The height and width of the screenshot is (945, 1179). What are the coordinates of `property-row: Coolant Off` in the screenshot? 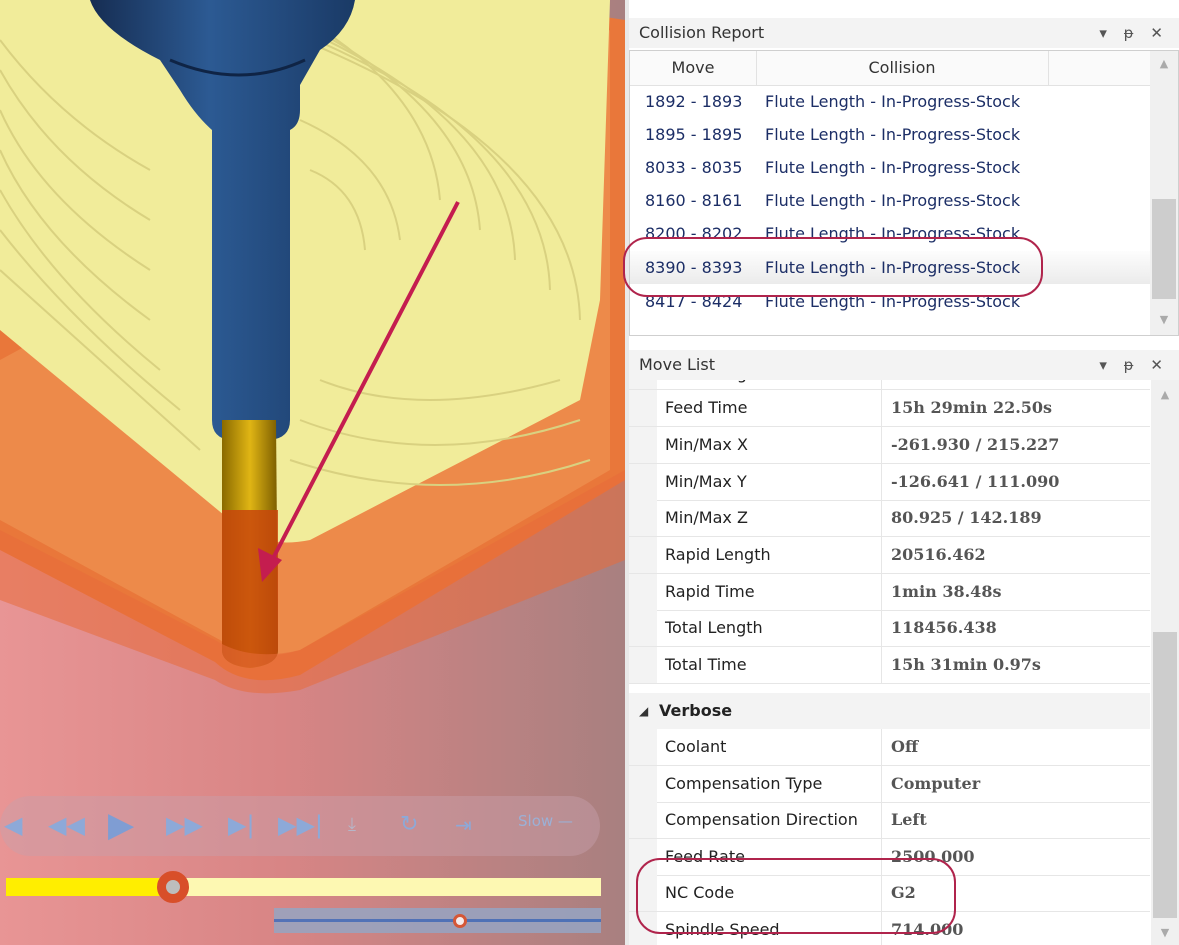 It's located at (889, 747).